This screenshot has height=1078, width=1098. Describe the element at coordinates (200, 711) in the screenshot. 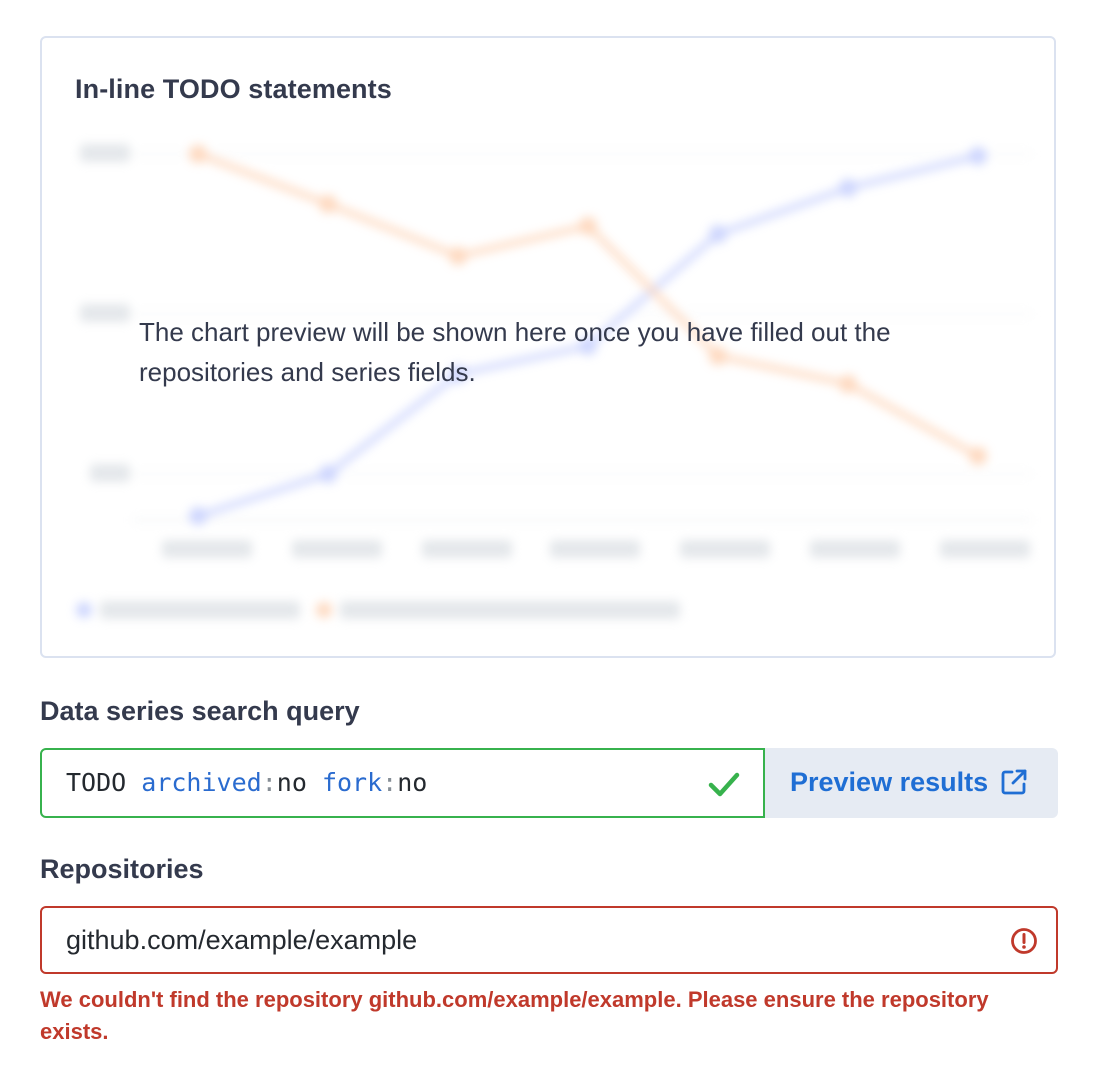

I see `query-label: Data series search query` at that location.